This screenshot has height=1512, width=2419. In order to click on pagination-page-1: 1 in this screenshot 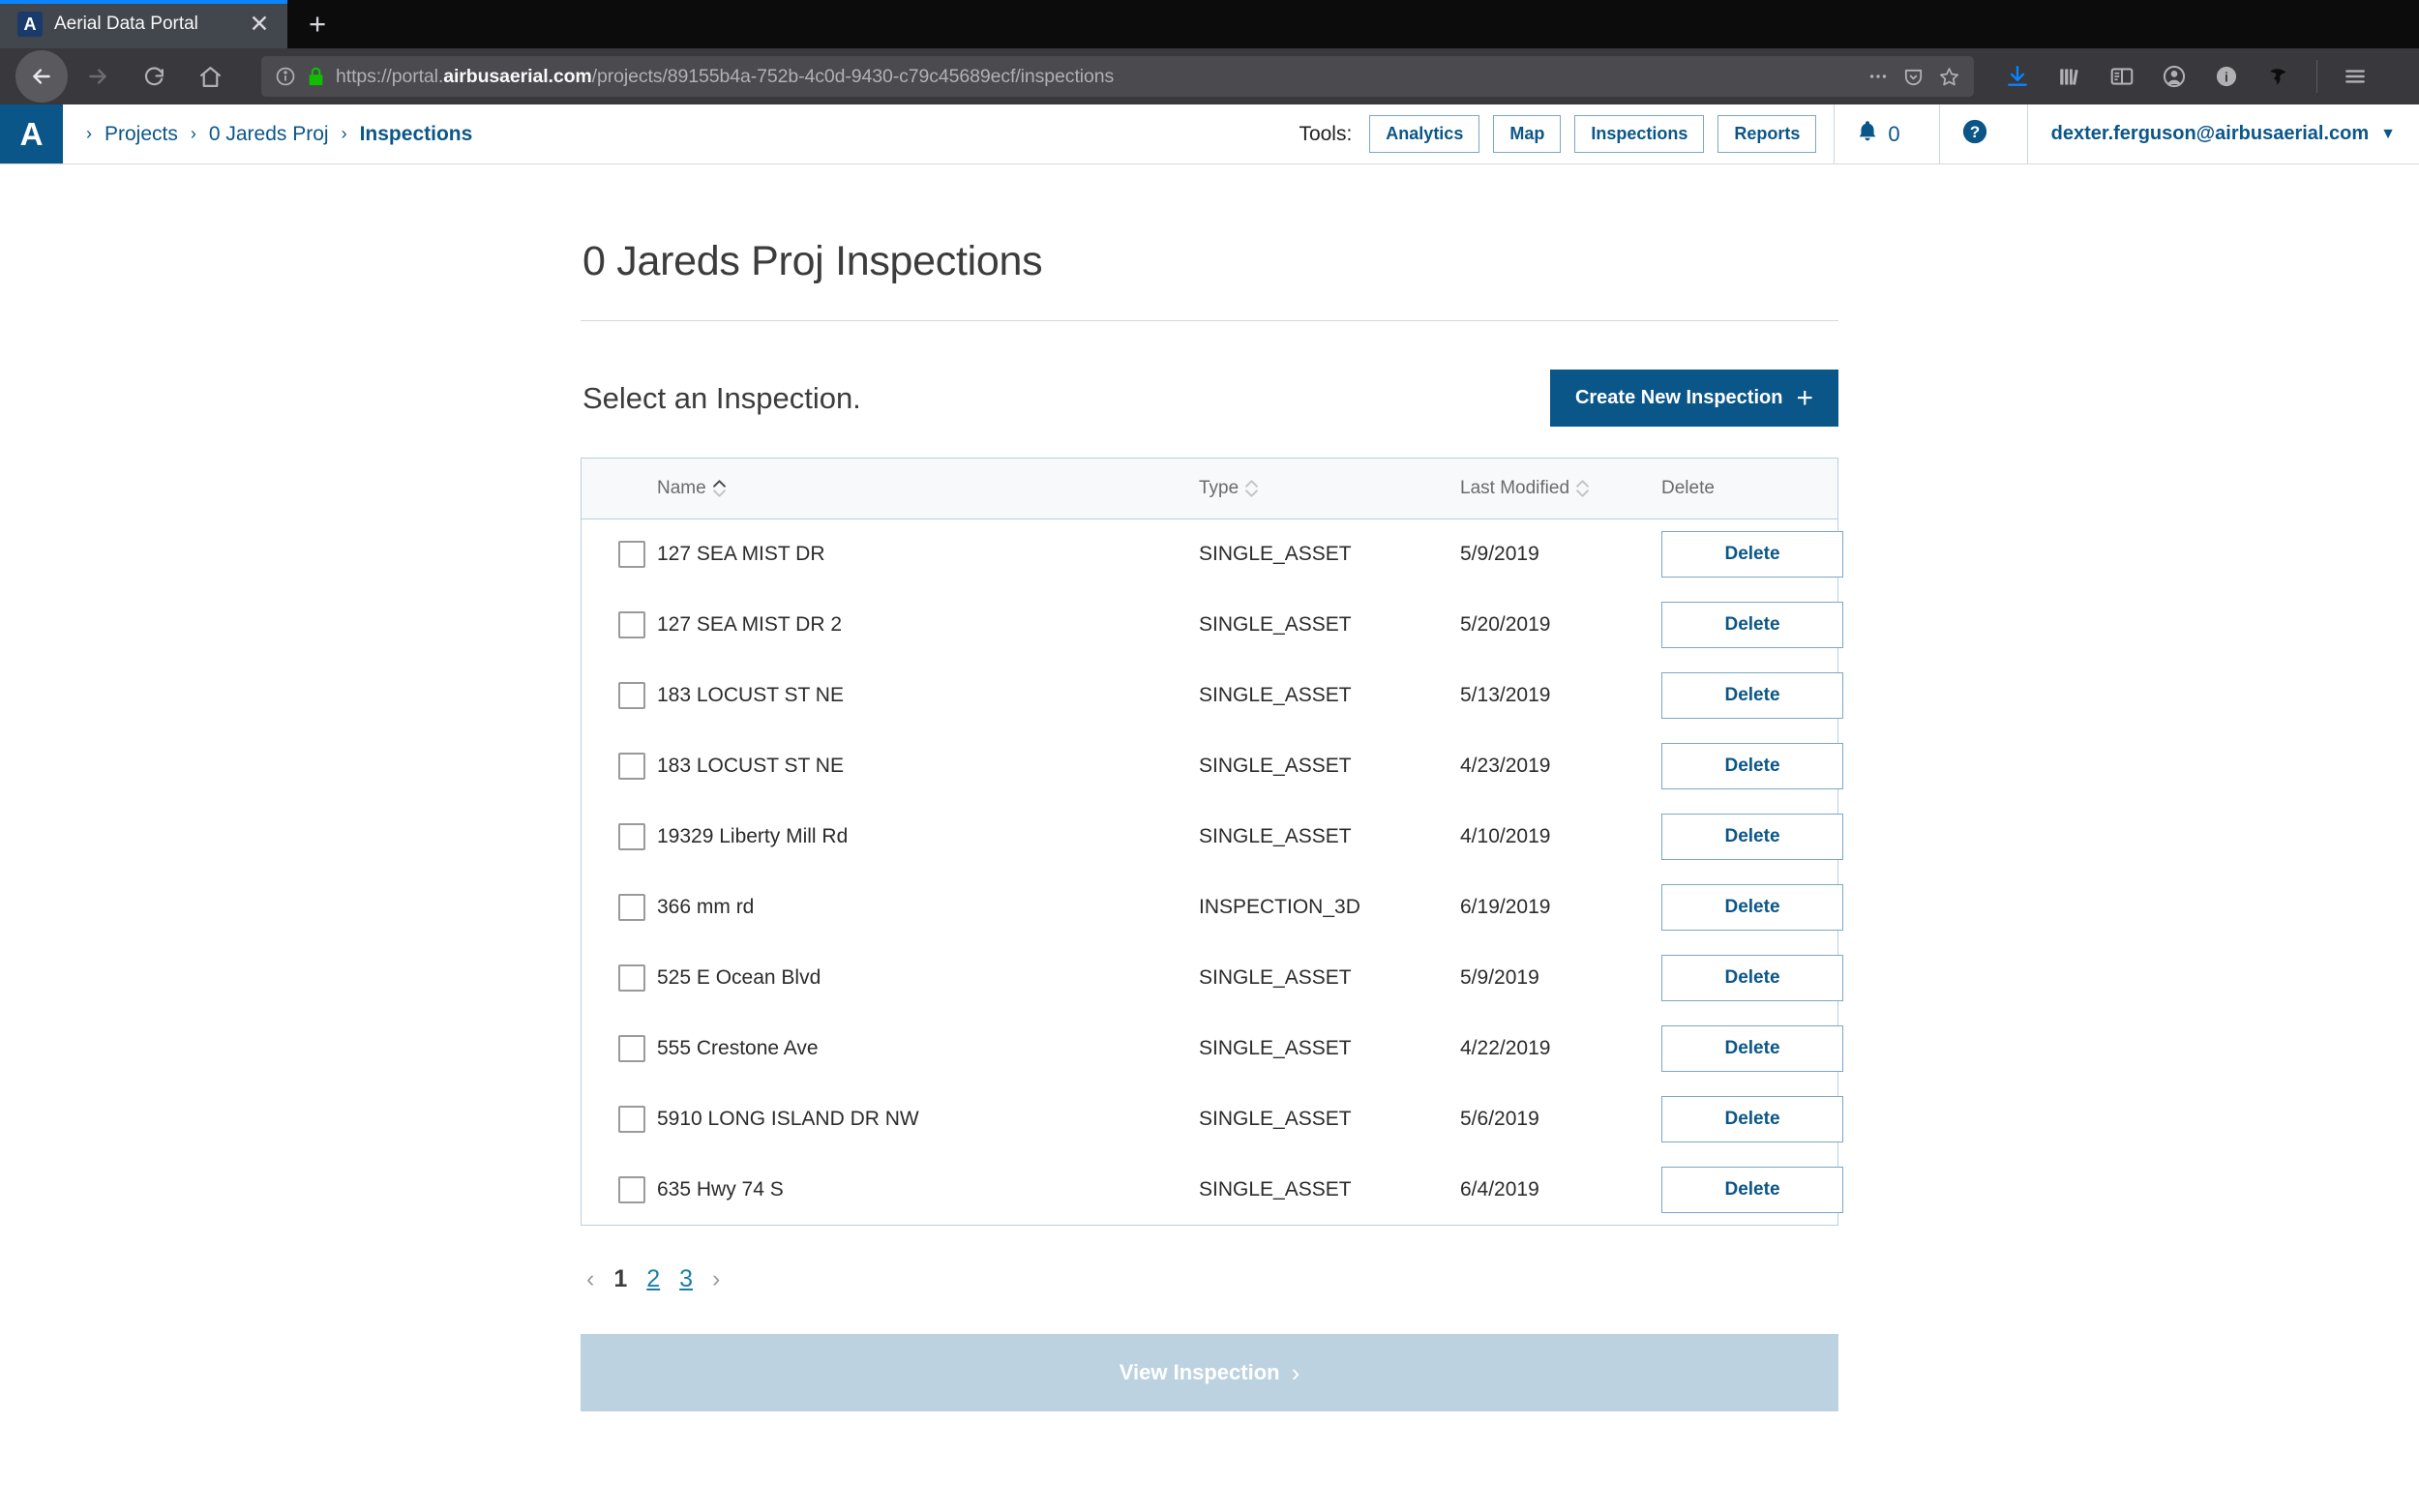, I will do `click(620, 1279)`.